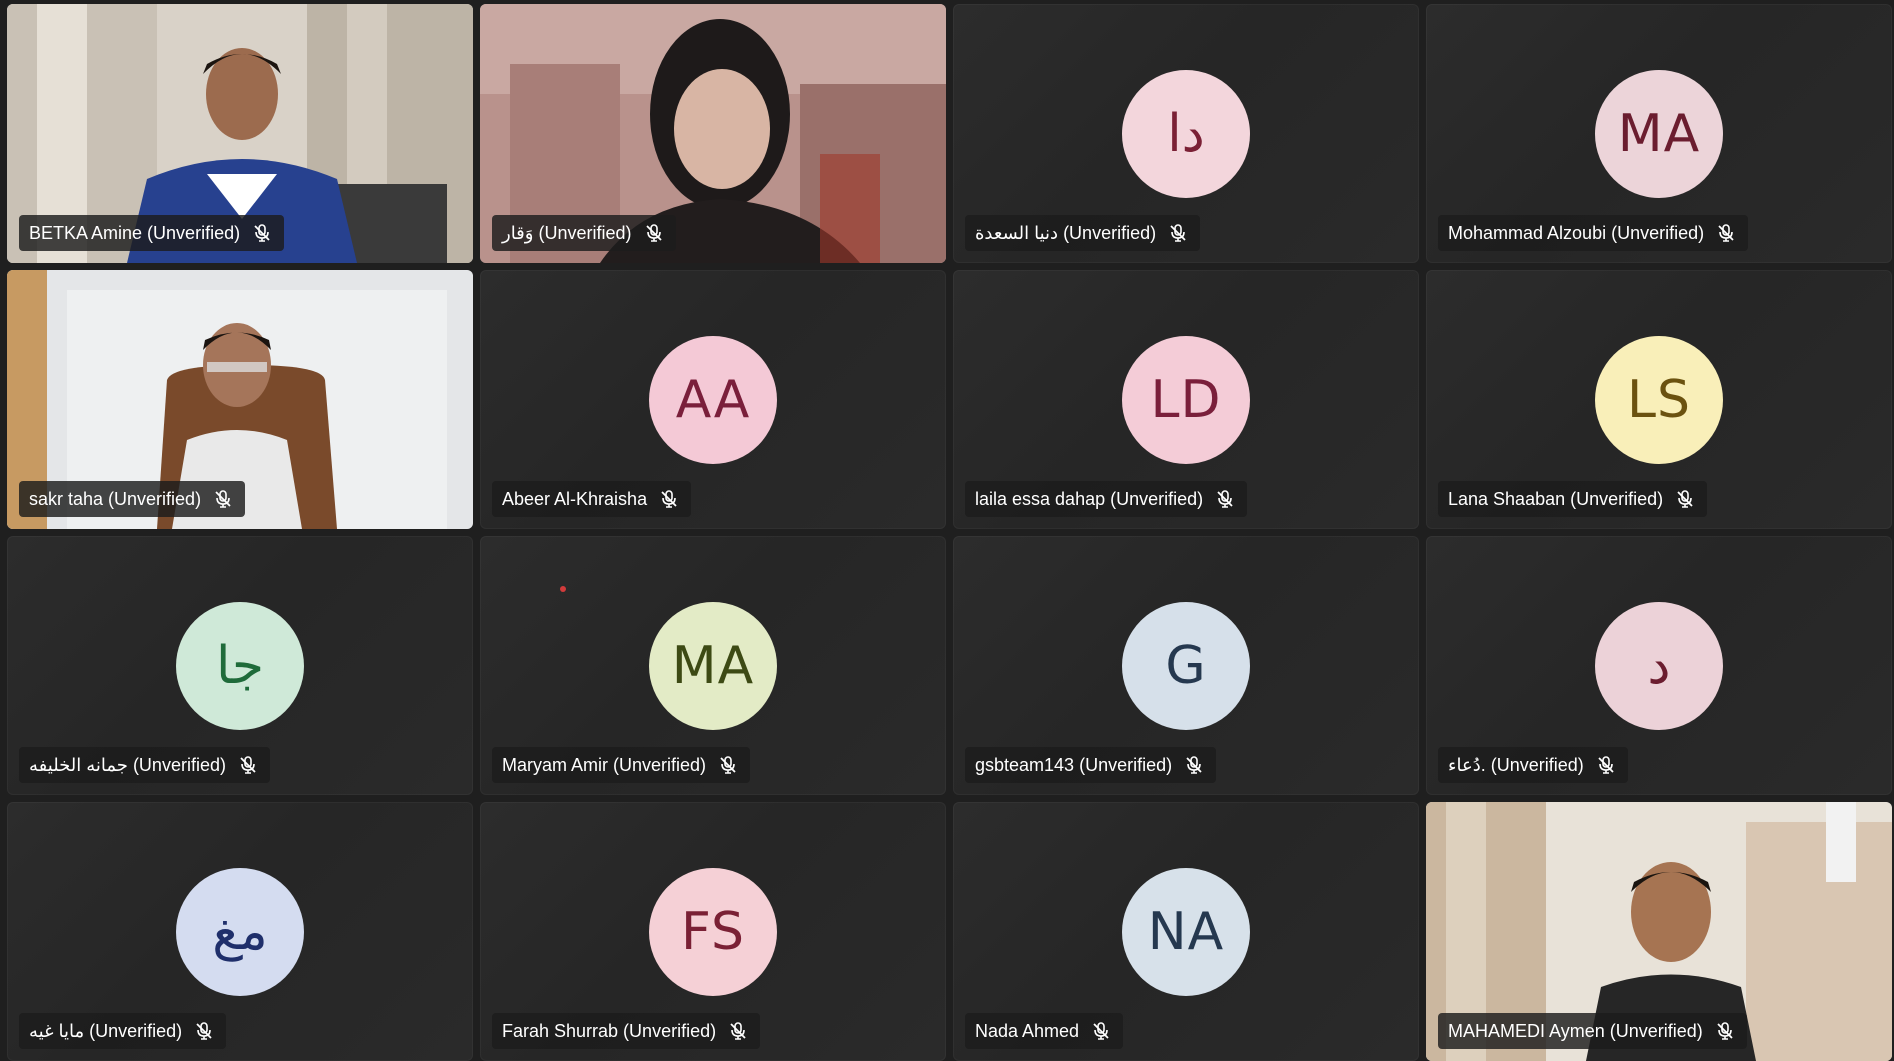  I want to click on participant-name: Abeer Al-Khraisha, so click(575, 498).